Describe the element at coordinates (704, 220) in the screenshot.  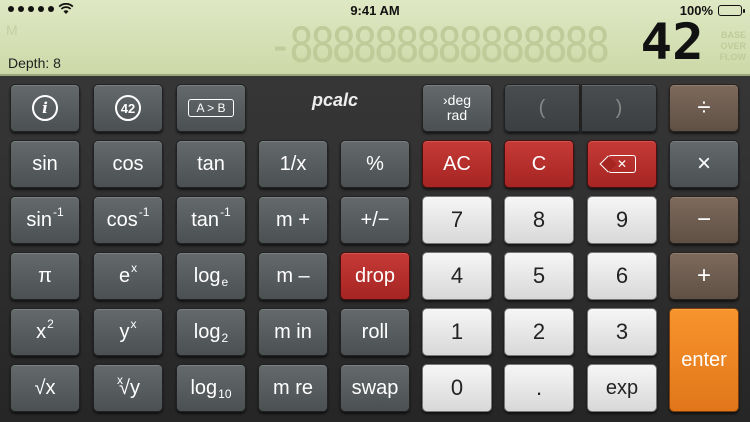
I see `subtract-button: −` at that location.